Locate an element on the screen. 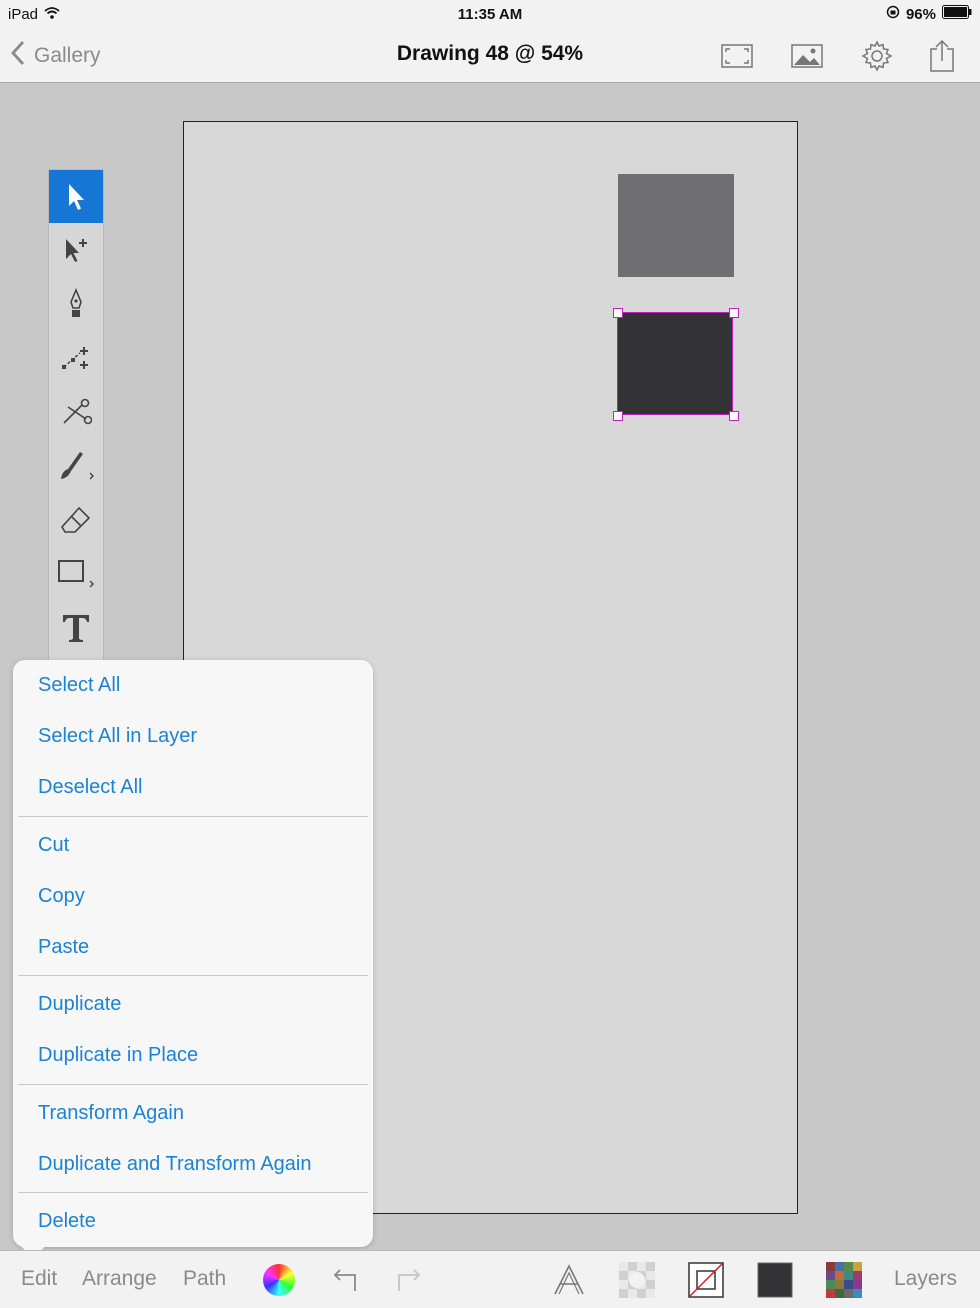  menu-item-copy: Copy is located at coordinates (61, 896).